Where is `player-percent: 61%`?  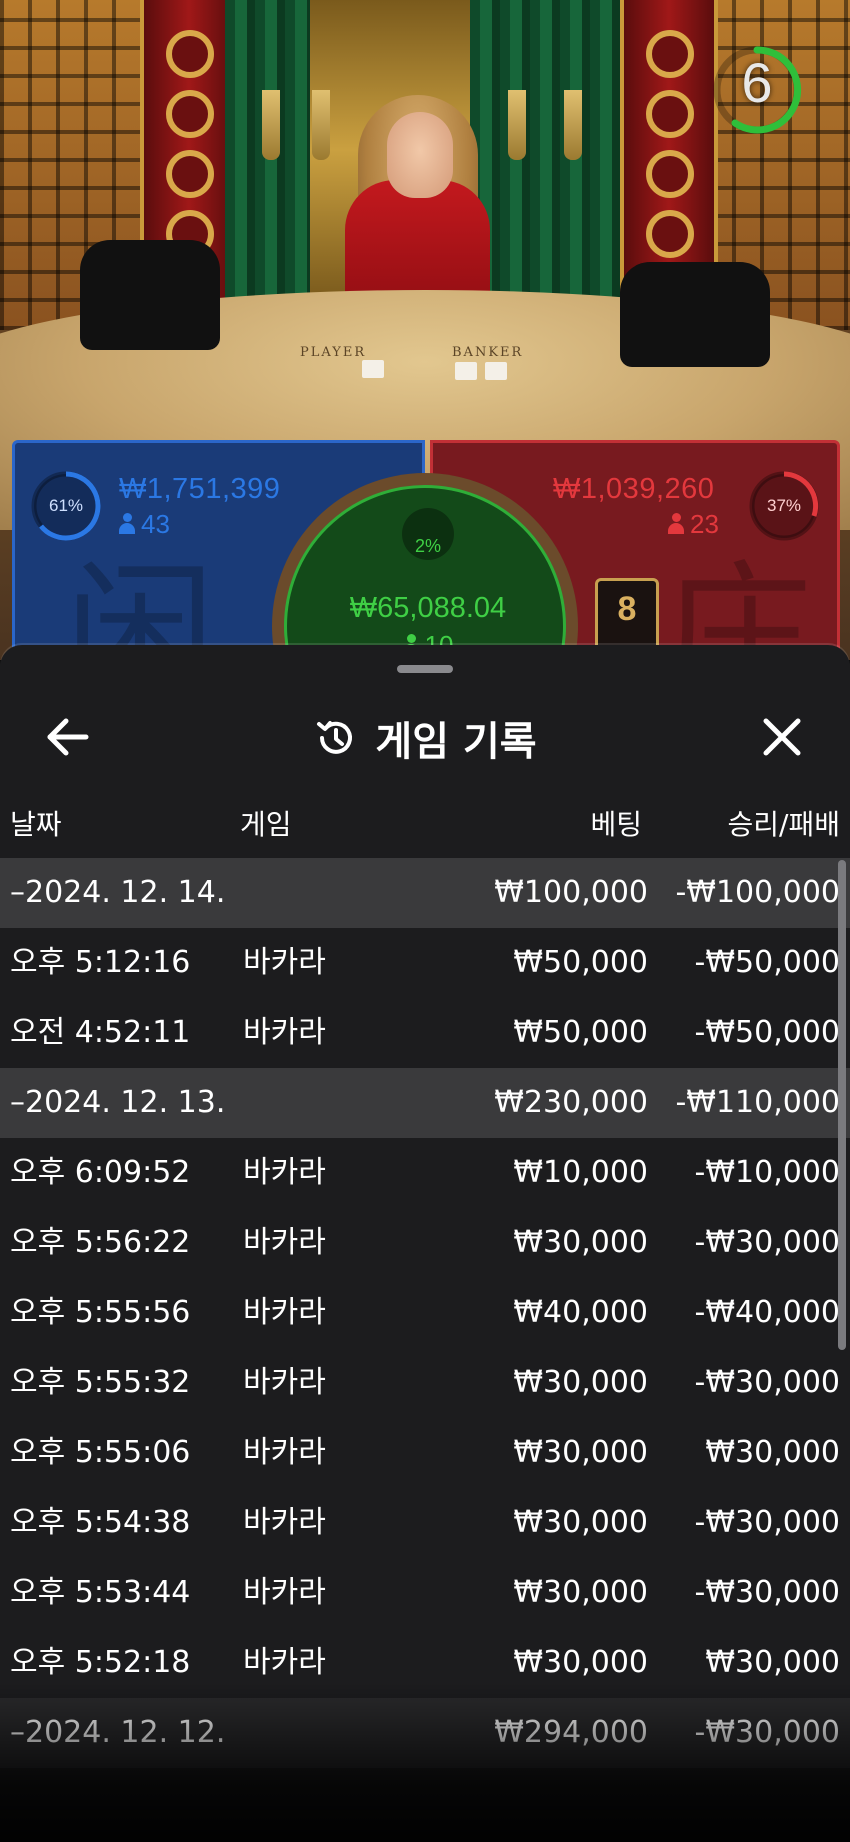
player-percent: 61% is located at coordinates (66, 505).